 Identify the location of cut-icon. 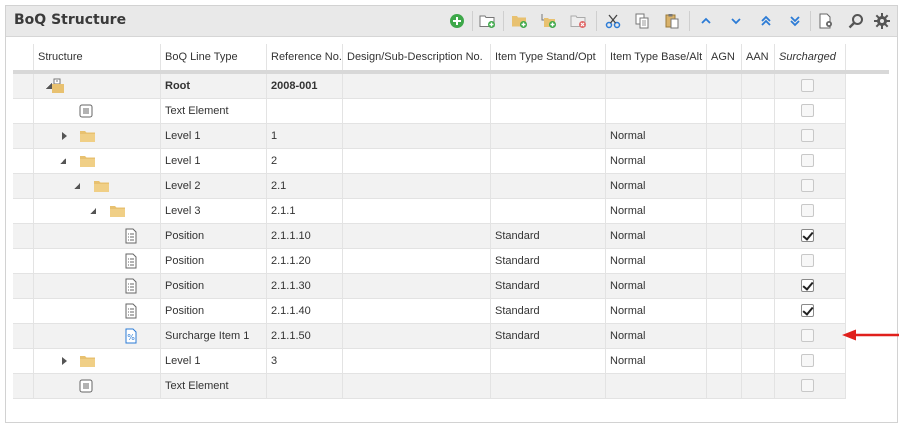
(613, 21).